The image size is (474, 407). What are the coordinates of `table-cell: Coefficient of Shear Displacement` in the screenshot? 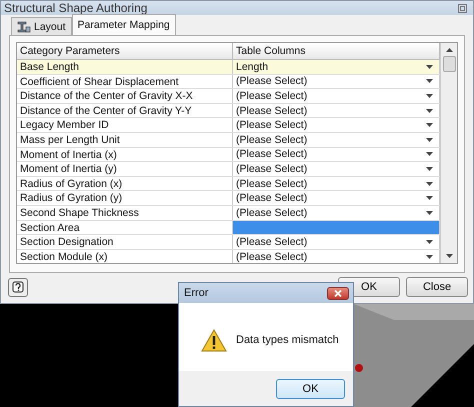 It's located at (125, 81).